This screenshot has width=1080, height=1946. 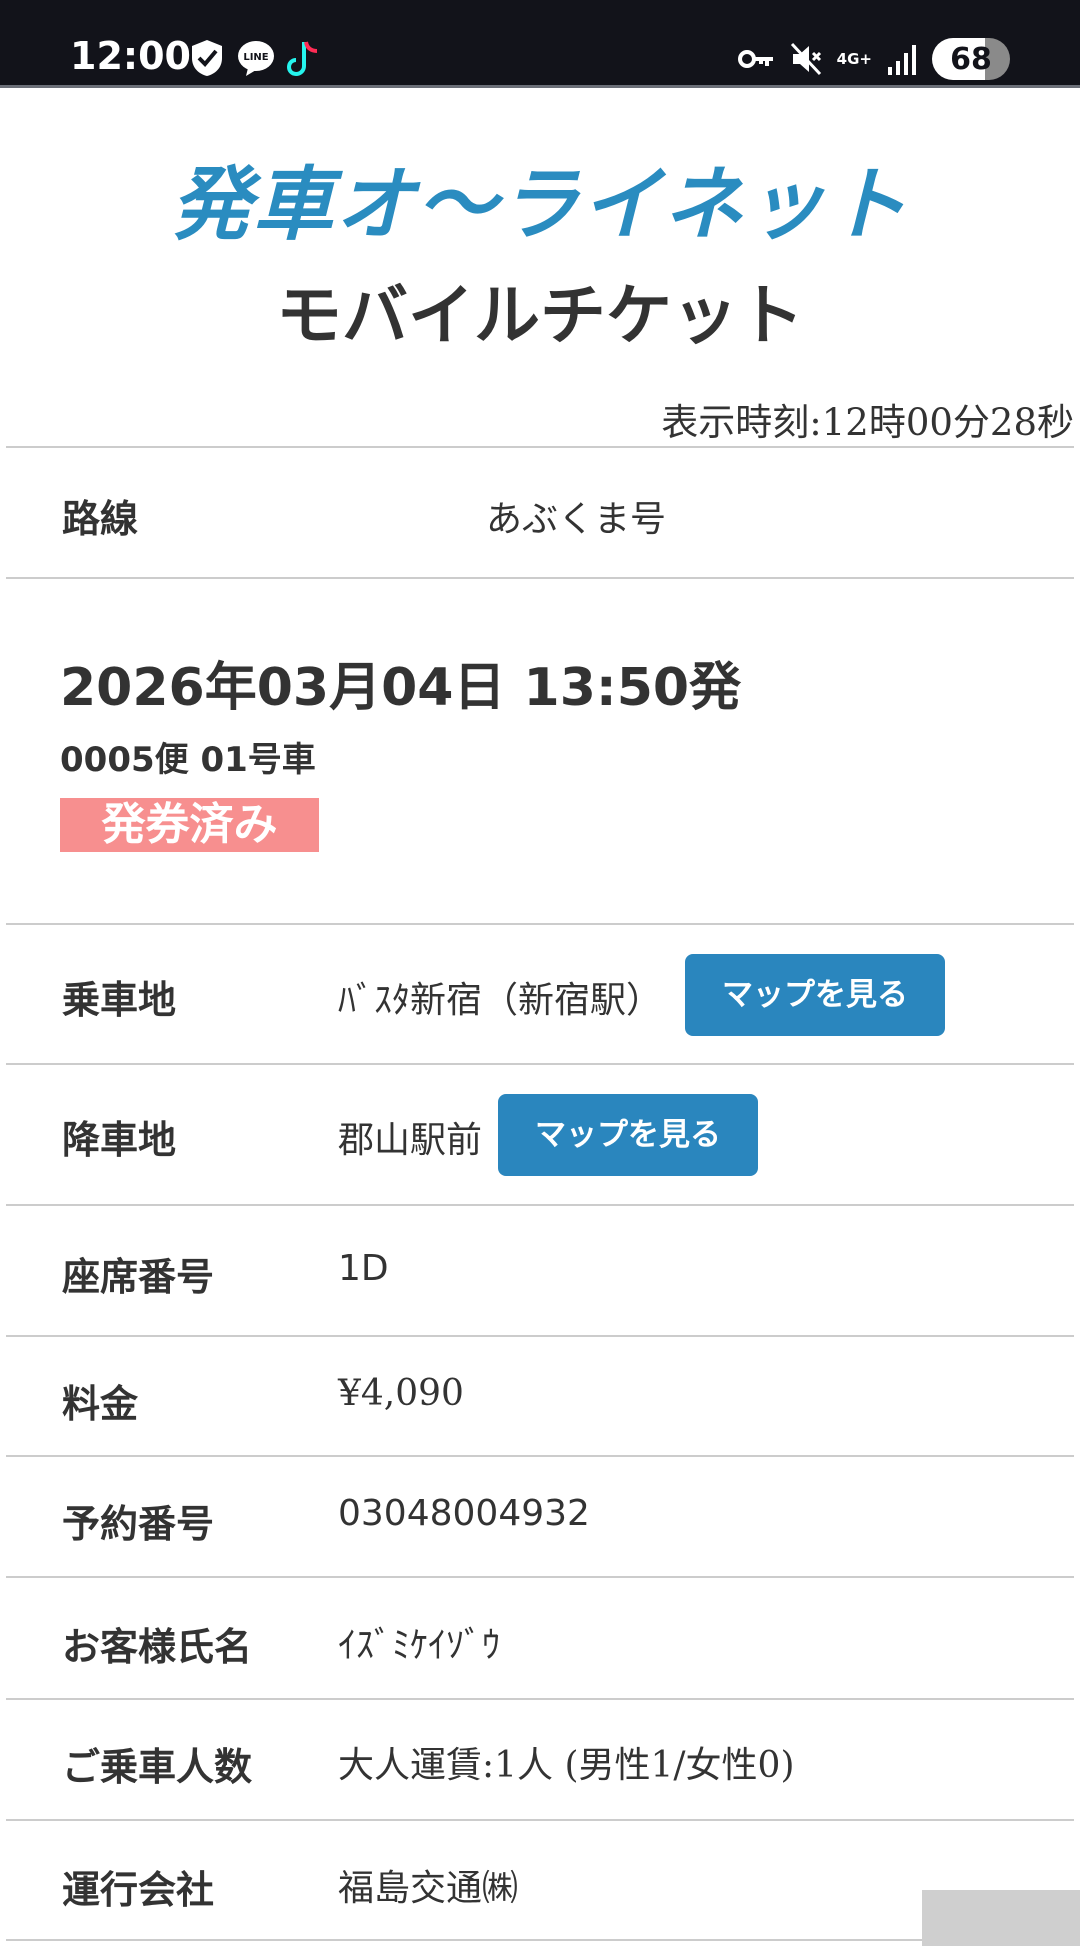 What do you see at coordinates (540, 1395) in the screenshot?
I see `fare-row: 料金 ¥4,090` at bounding box center [540, 1395].